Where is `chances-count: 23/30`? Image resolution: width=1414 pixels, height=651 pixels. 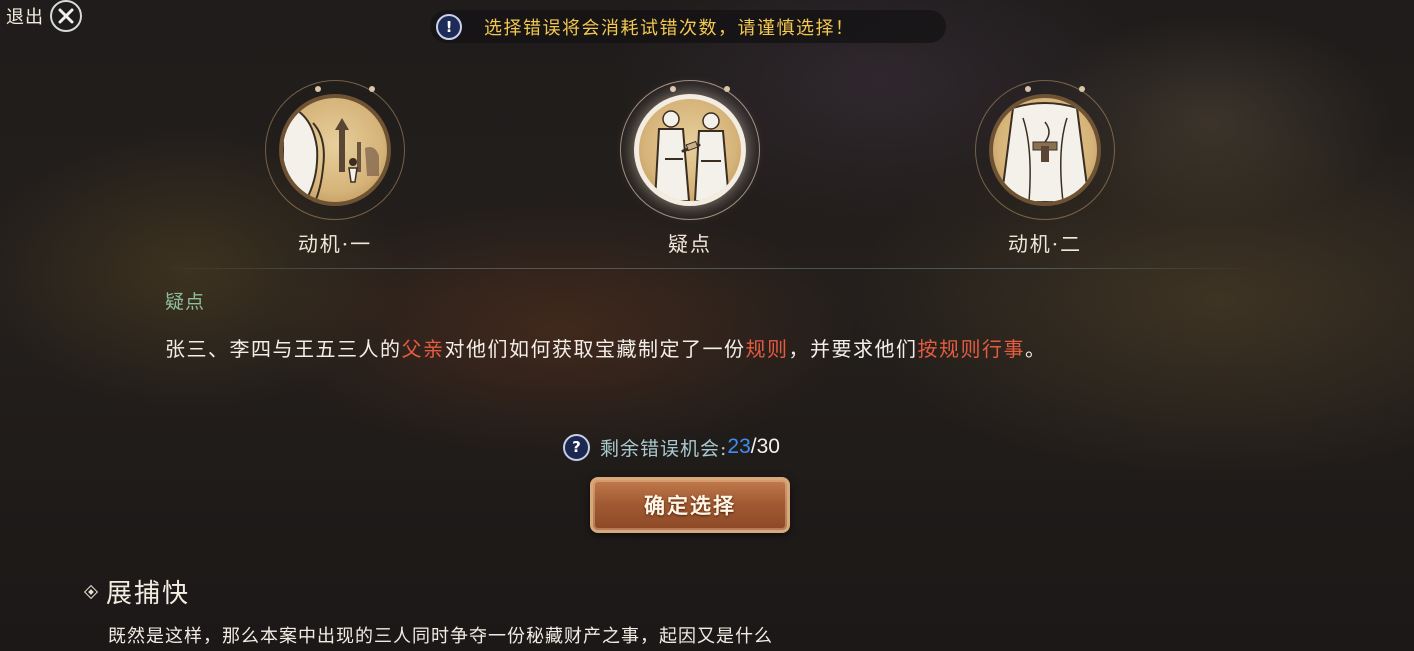
chances-count: 23/30 is located at coordinates (753, 447).